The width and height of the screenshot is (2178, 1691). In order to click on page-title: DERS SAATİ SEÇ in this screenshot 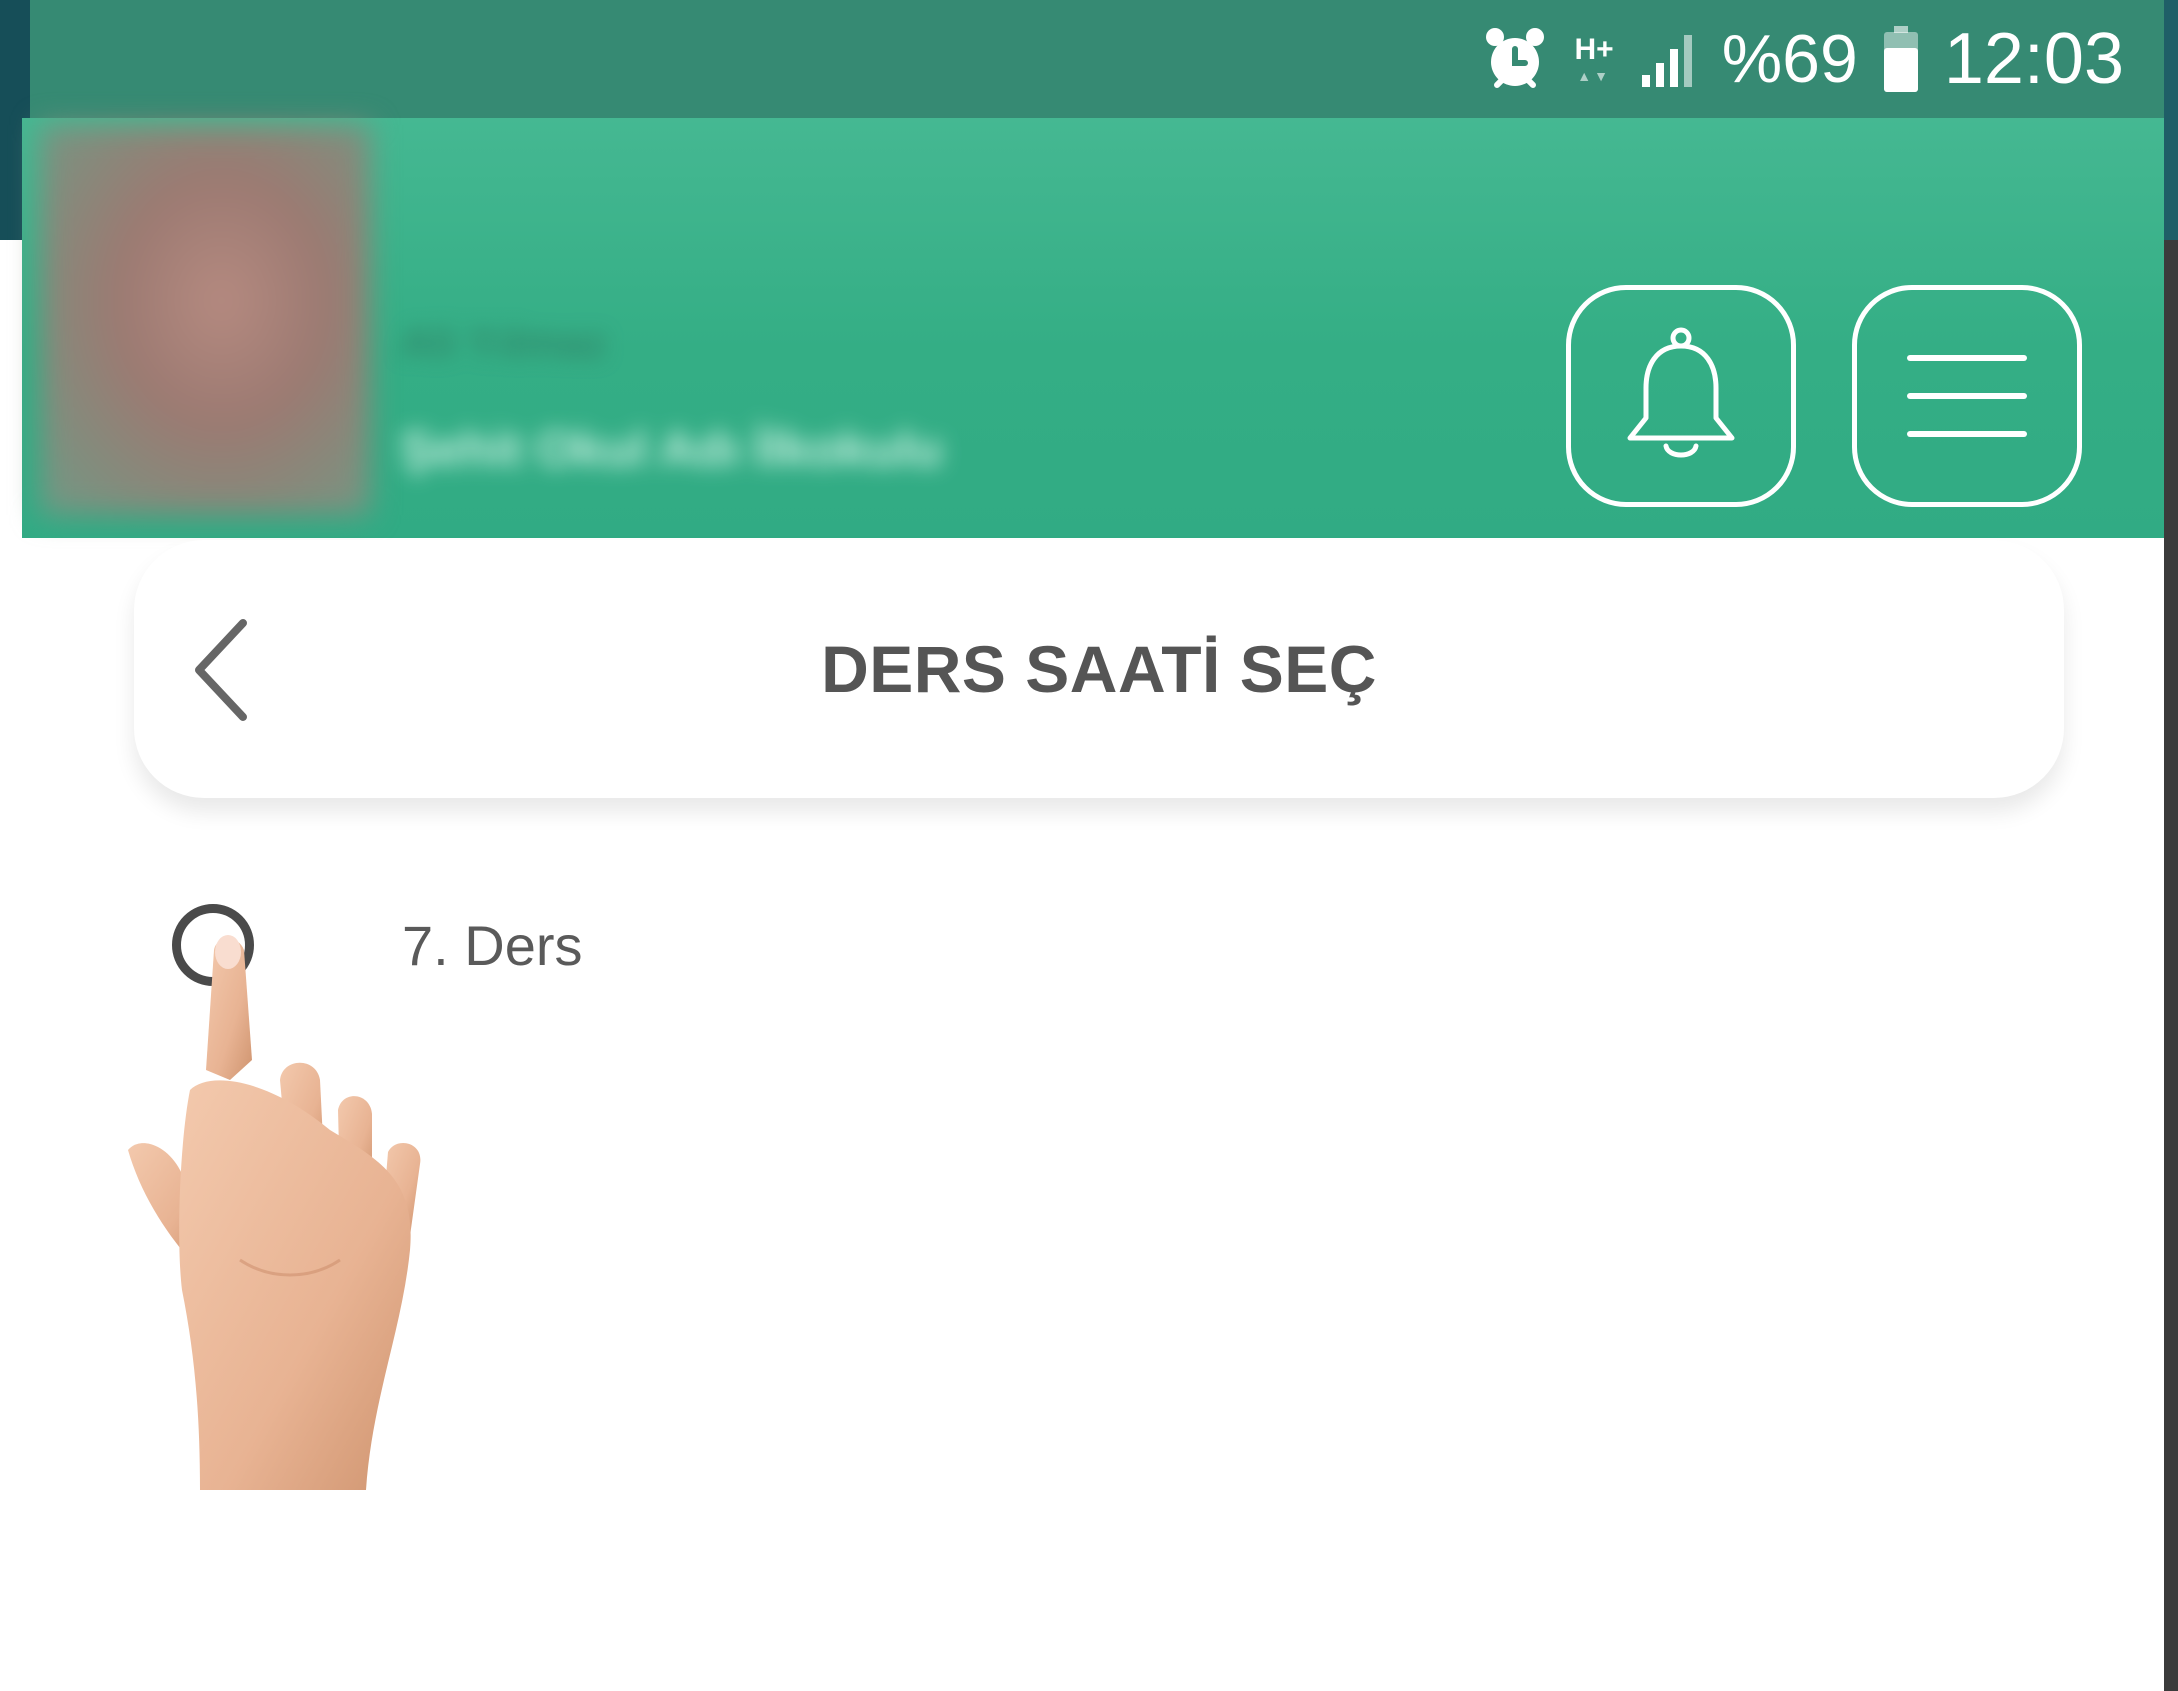, I will do `click(1099, 669)`.